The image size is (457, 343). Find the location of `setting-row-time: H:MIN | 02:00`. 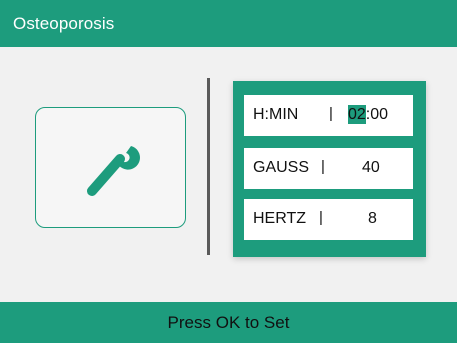

setting-row-time: H:MIN | 02:00 is located at coordinates (328, 115).